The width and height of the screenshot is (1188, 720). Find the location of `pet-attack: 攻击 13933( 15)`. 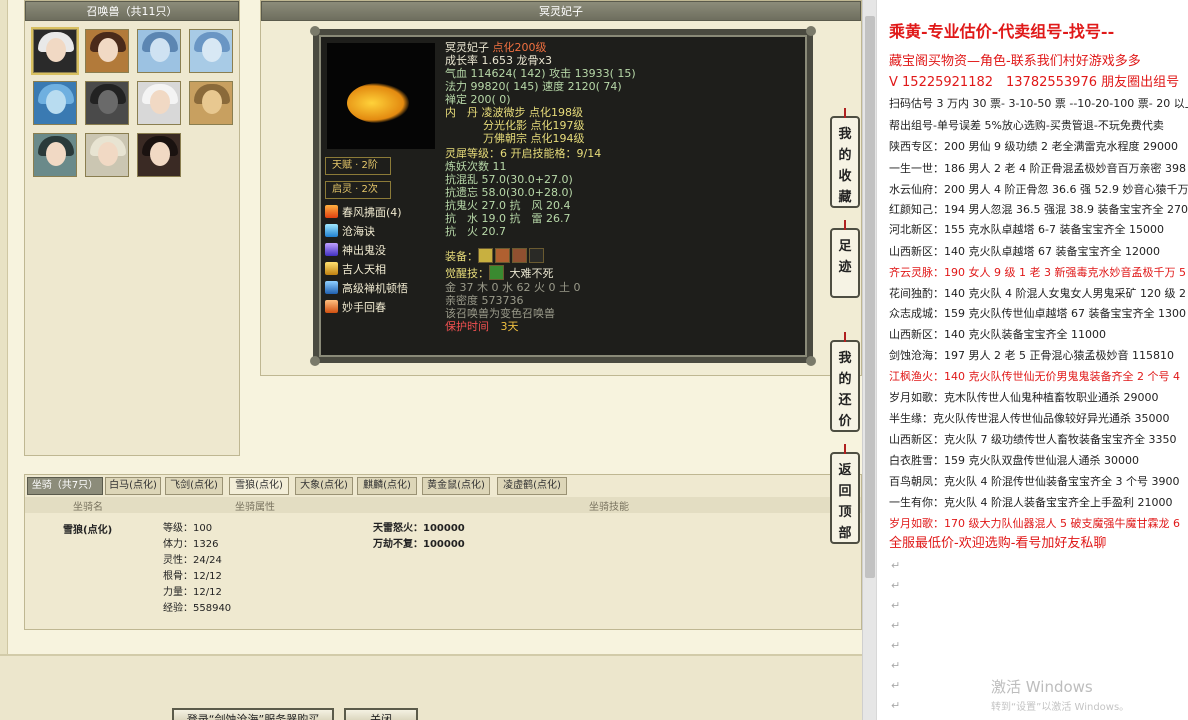

pet-attack: 攻击 13933( 15) is located at coordinates (592, 73).